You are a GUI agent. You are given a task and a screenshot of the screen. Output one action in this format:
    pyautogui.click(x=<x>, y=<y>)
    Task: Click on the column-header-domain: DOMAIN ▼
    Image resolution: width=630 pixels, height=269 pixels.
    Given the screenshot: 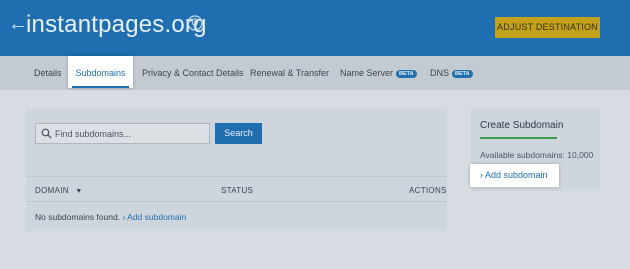 What is the action you would take?
    pyautogui.click(x=59, y=190)
    